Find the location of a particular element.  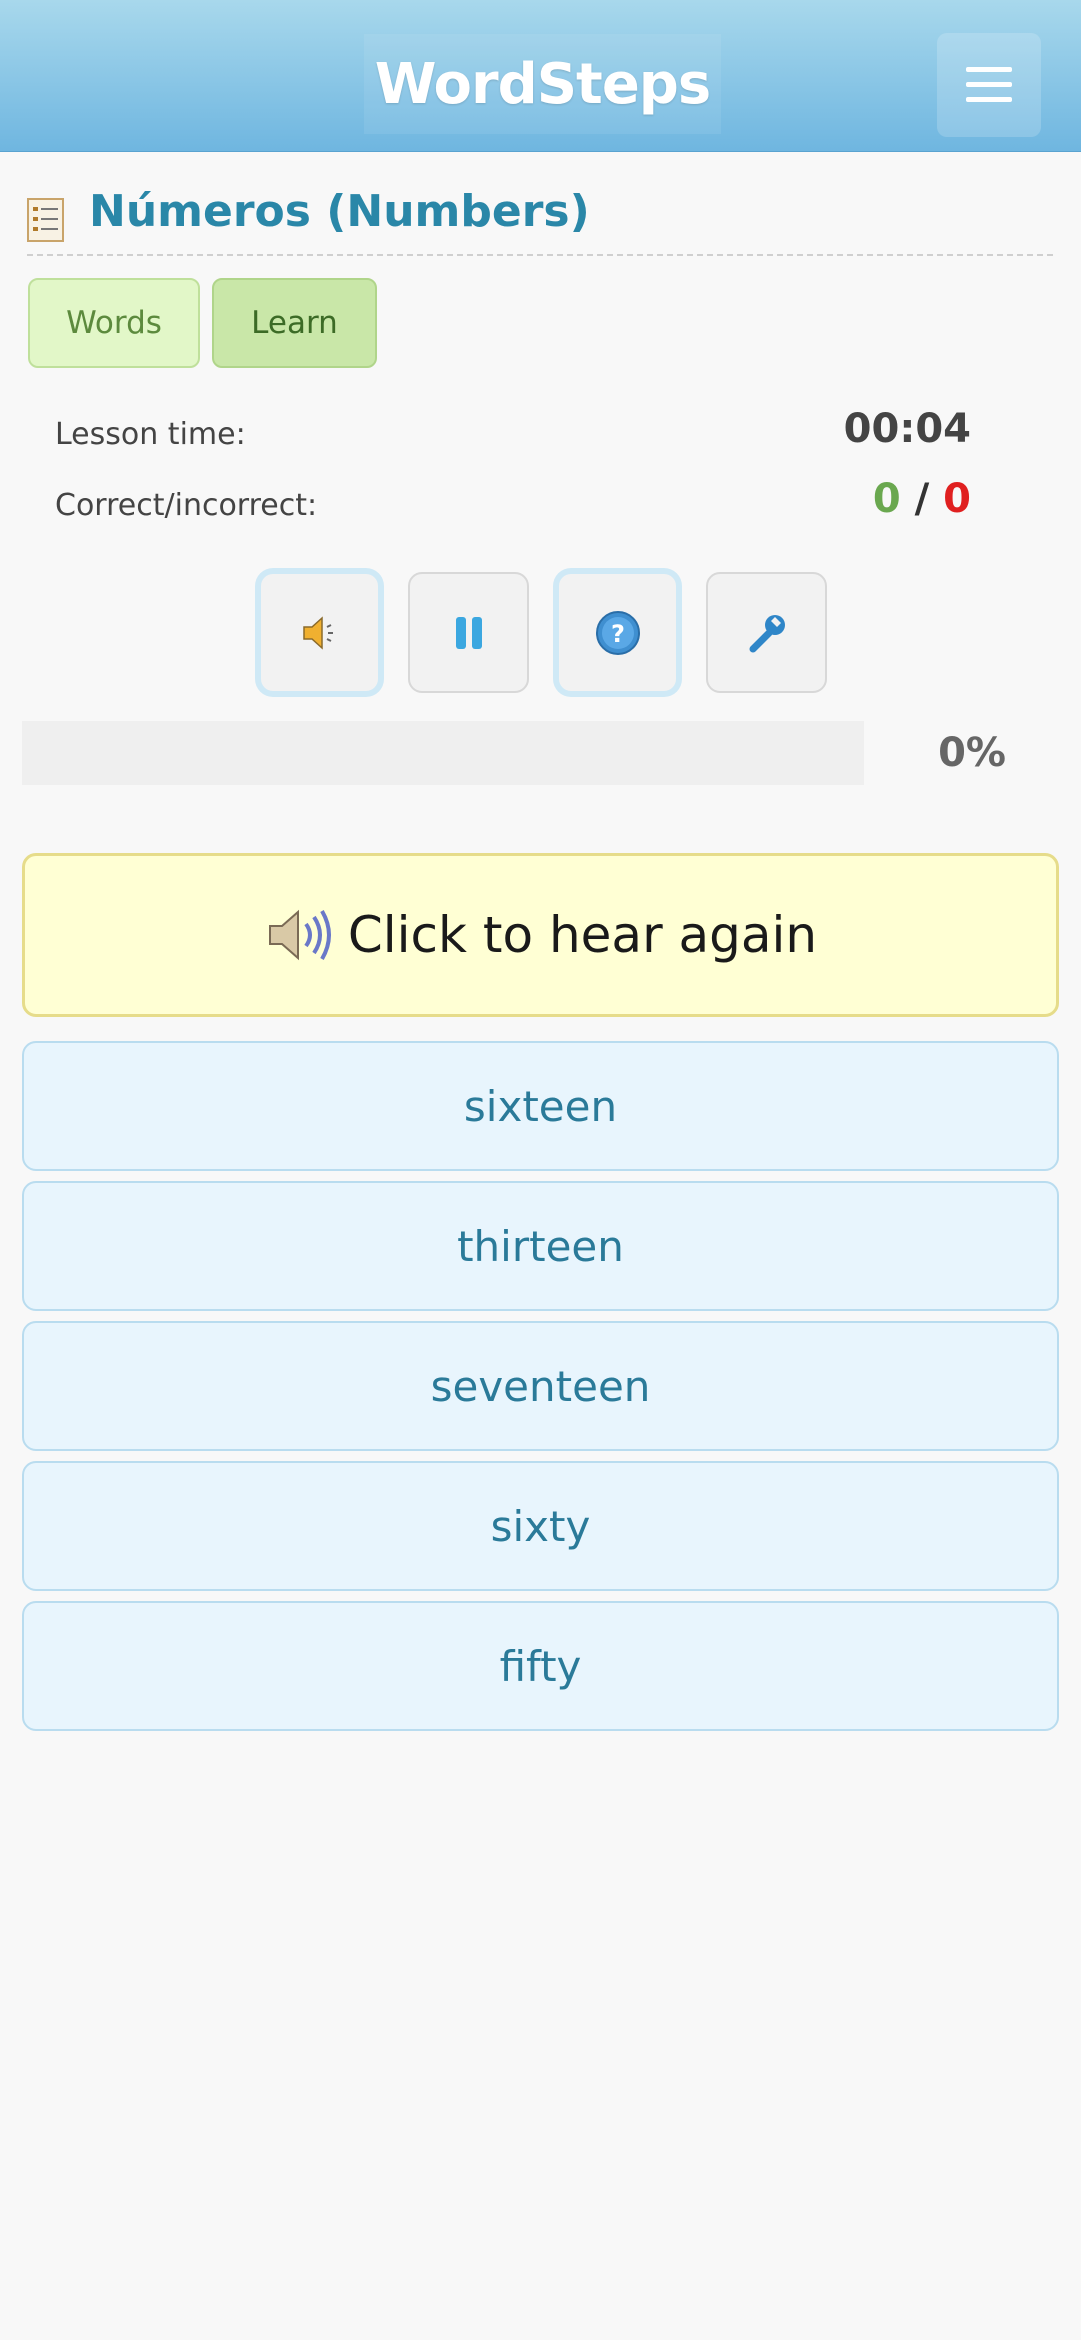

answer-option: sixteen is located at coordinates (540, 1106).